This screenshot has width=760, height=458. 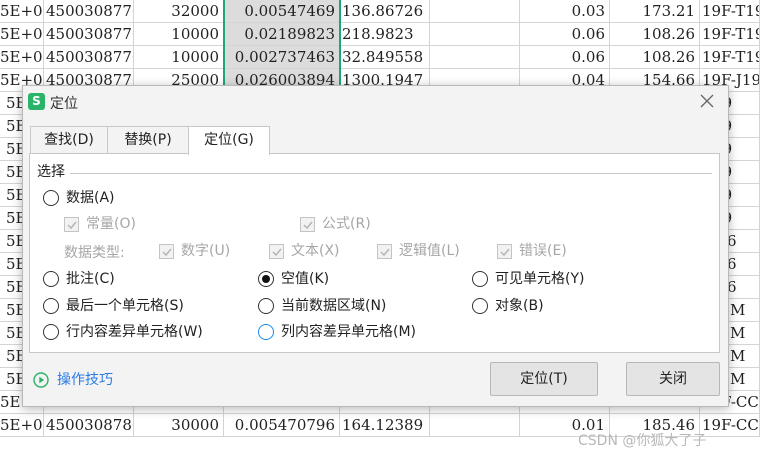 I want to click on select-group-label: 选择, so click(x=51, y=172).